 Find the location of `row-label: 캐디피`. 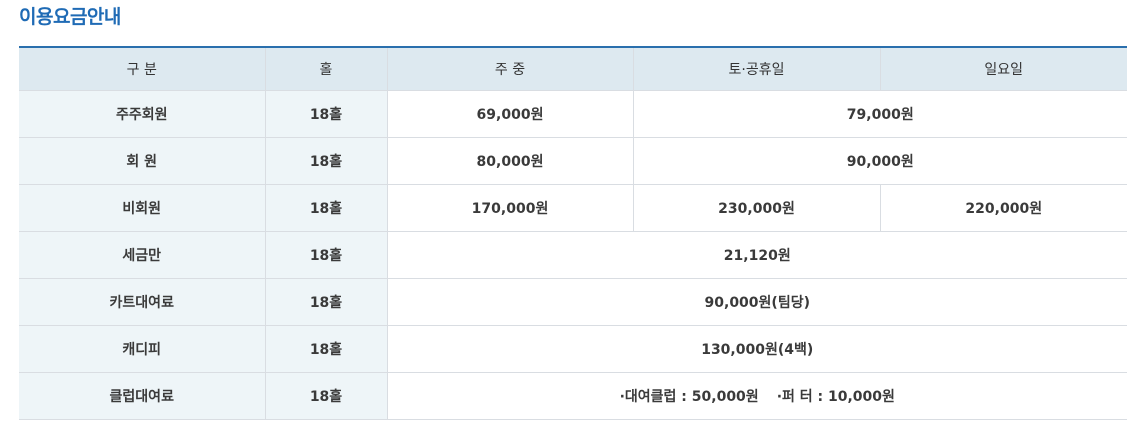

row-label: 캐디피 is located at coordinates (142, 349).